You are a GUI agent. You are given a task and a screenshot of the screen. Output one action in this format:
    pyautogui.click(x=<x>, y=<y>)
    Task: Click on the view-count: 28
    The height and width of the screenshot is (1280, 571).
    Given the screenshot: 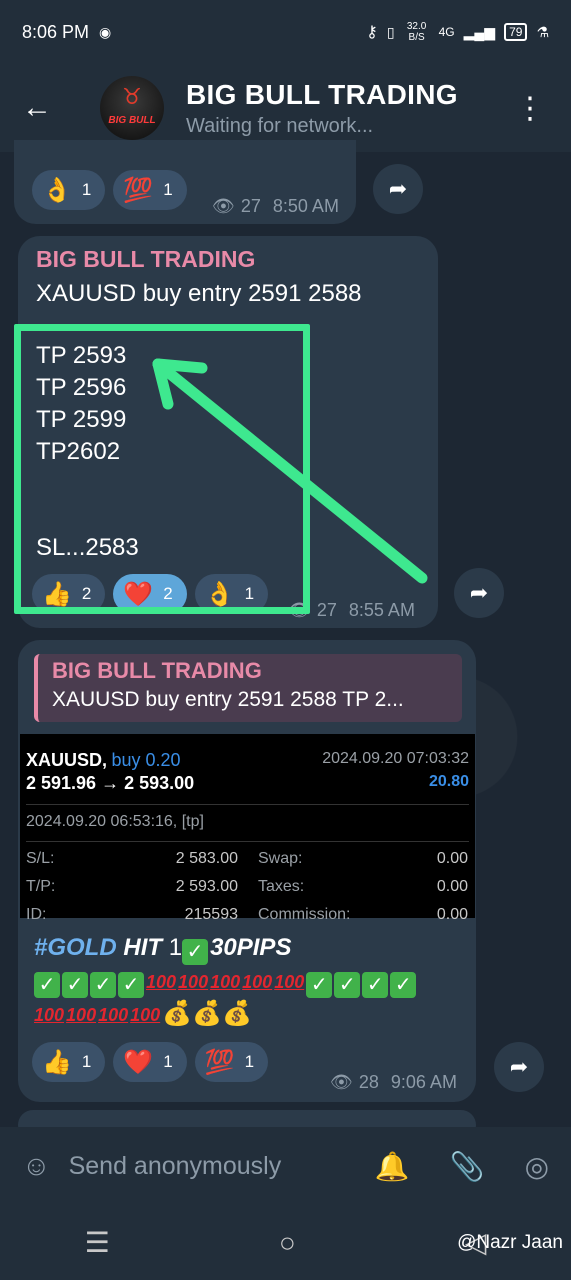 What is the action you would take?
    pyautogui.click(x=368, y=1082)
    